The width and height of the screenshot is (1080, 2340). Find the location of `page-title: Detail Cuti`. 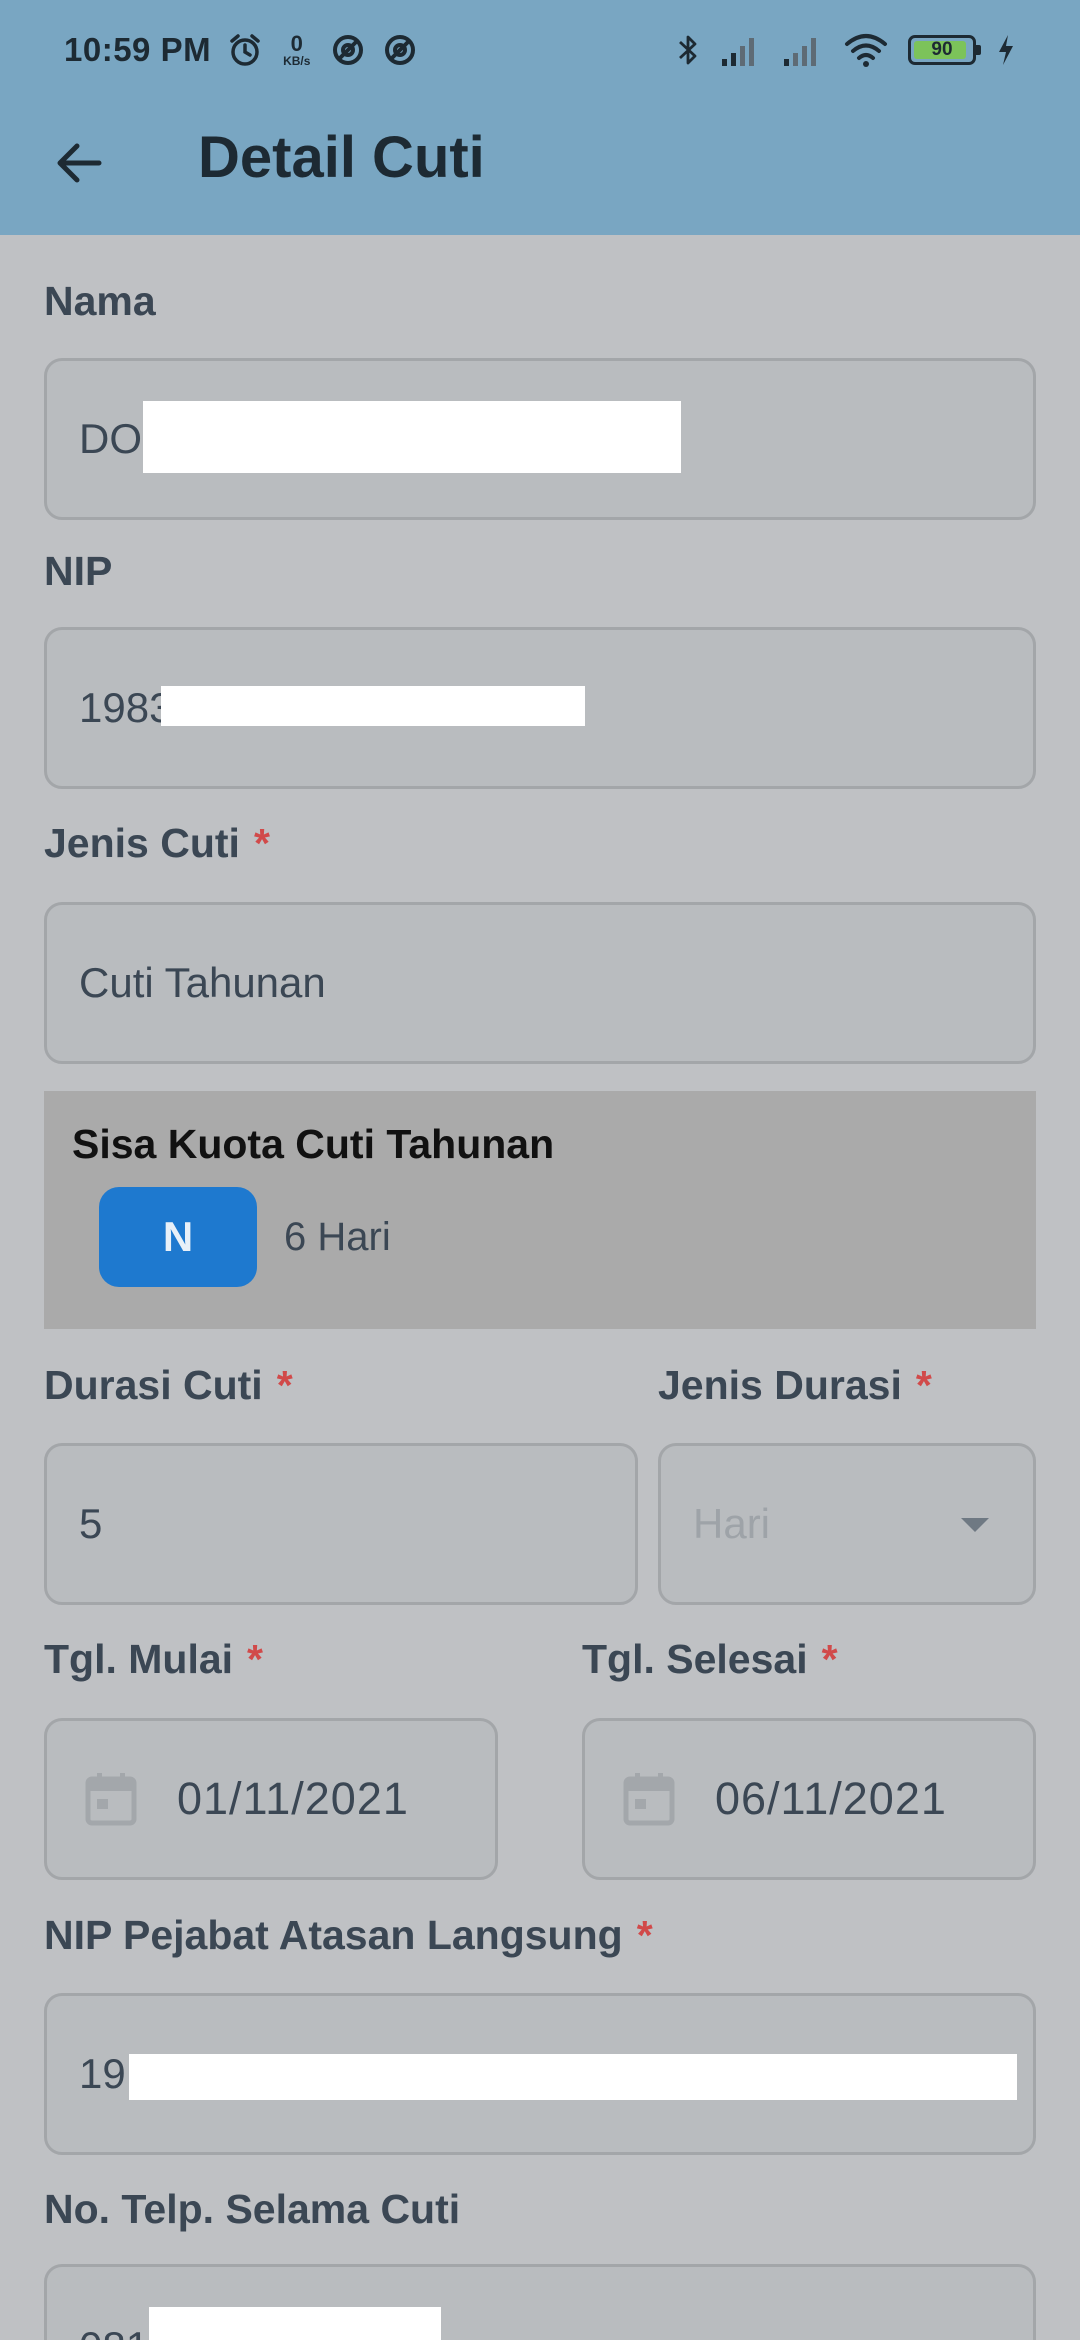

page-title: Detail Cuti is located at coordinates (341, 157).